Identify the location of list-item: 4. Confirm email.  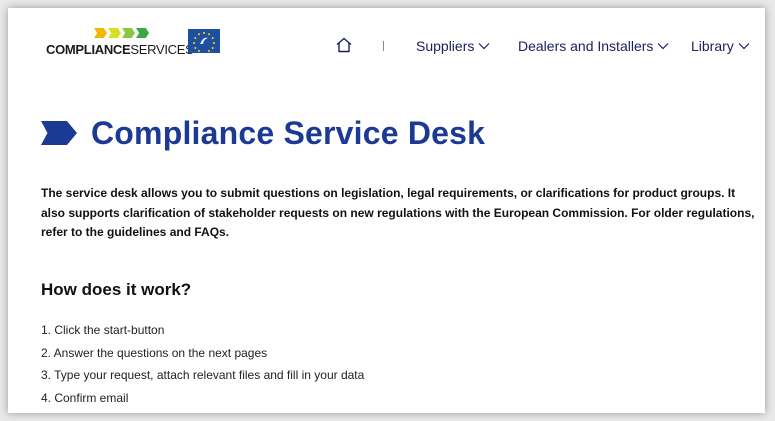
(85, 397).